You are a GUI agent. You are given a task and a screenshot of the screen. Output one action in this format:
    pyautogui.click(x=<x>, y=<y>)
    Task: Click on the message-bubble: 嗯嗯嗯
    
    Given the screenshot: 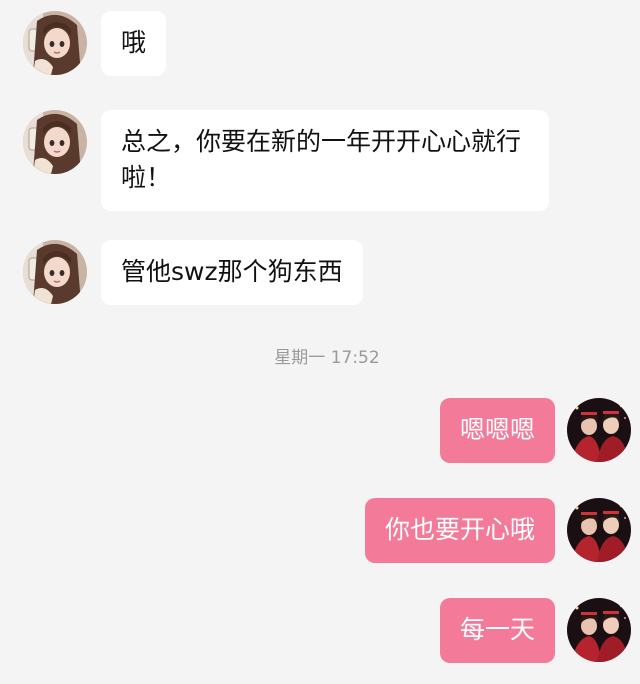 What is the action you would take?
    pyautogui.click(x=497, y=430)
    